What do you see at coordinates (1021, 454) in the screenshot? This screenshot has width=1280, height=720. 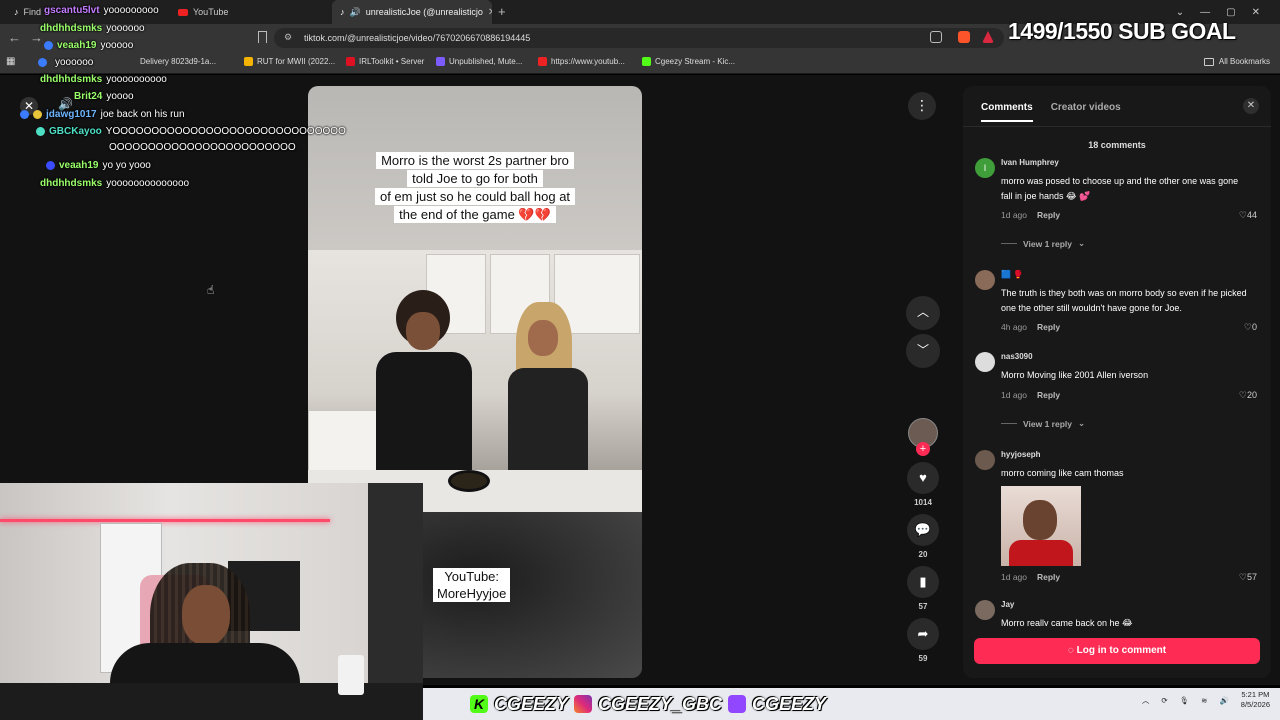 I see `comment-username: hyyjoseph` at bounding box center [1021, 454].